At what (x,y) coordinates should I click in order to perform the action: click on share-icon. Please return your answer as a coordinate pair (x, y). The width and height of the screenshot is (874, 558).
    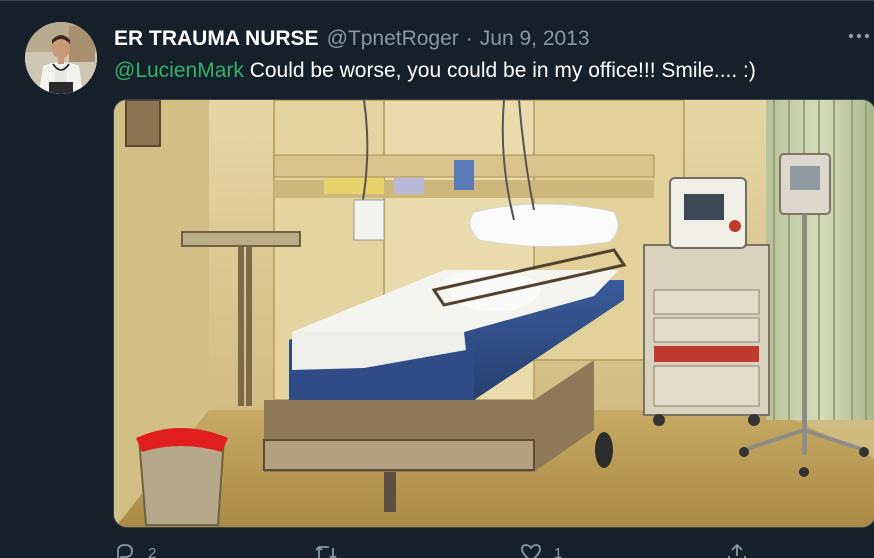
    Looking at the image, I should click on (737, 550).